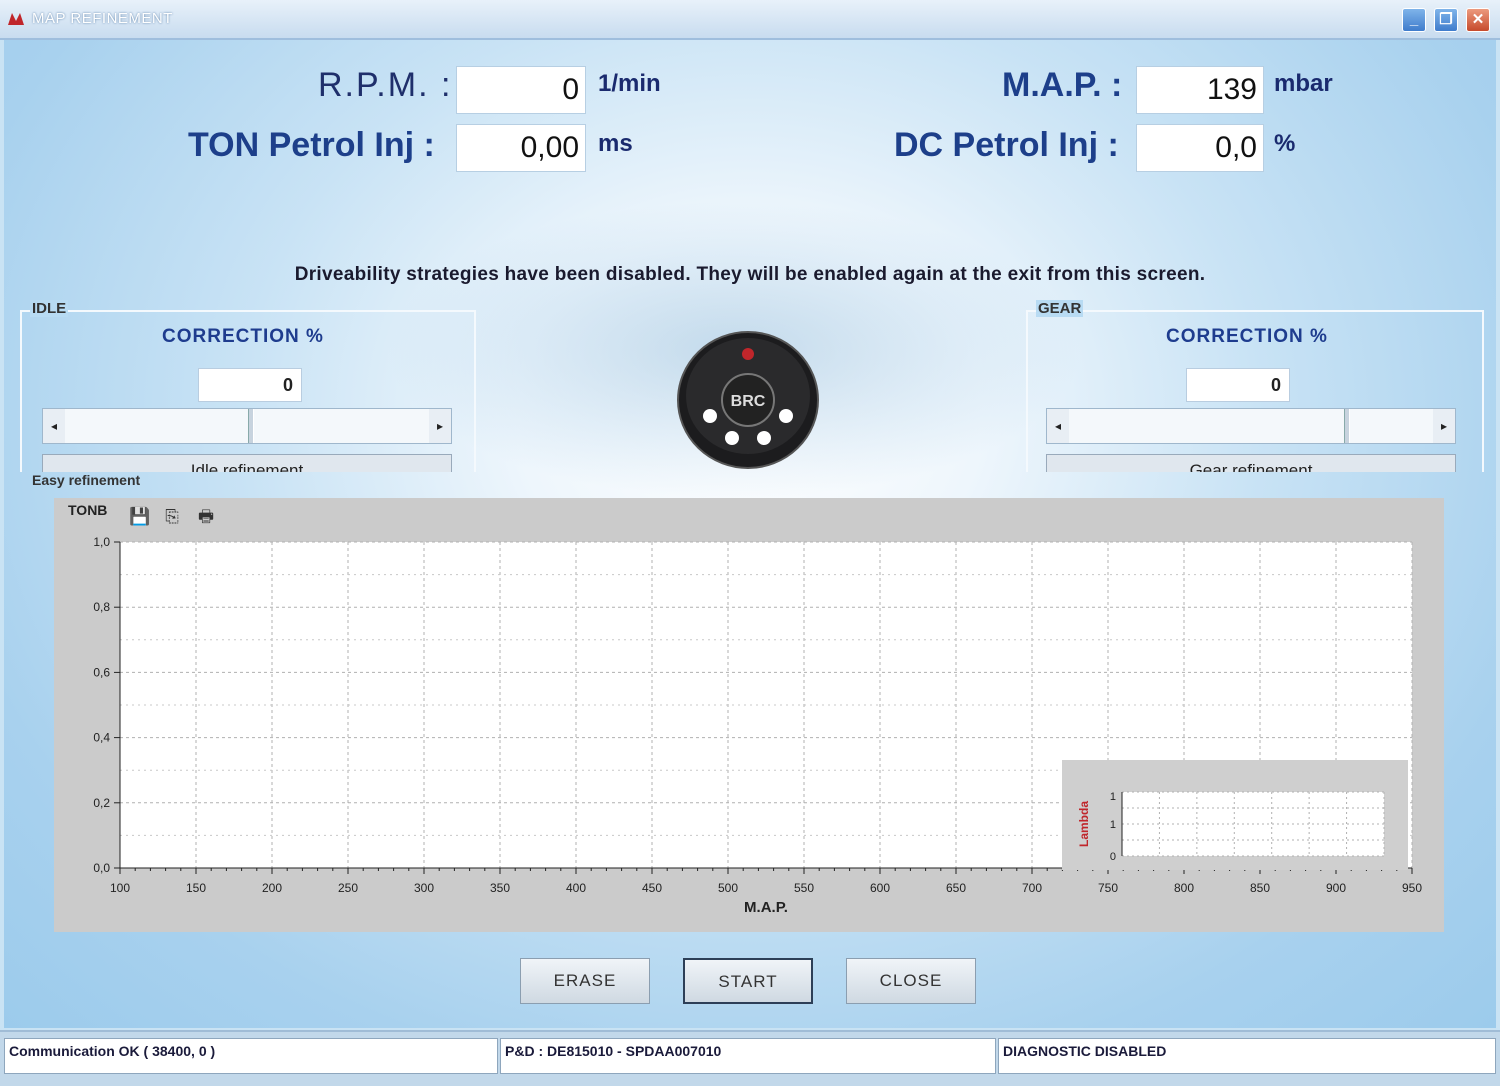 Image resolution: width=1500 pixels, height=1086 pixels. What do you see at coordinates (272, 888) in the screenshot?
I see `x-tick-label: 200` at bounding box center [272, 888].